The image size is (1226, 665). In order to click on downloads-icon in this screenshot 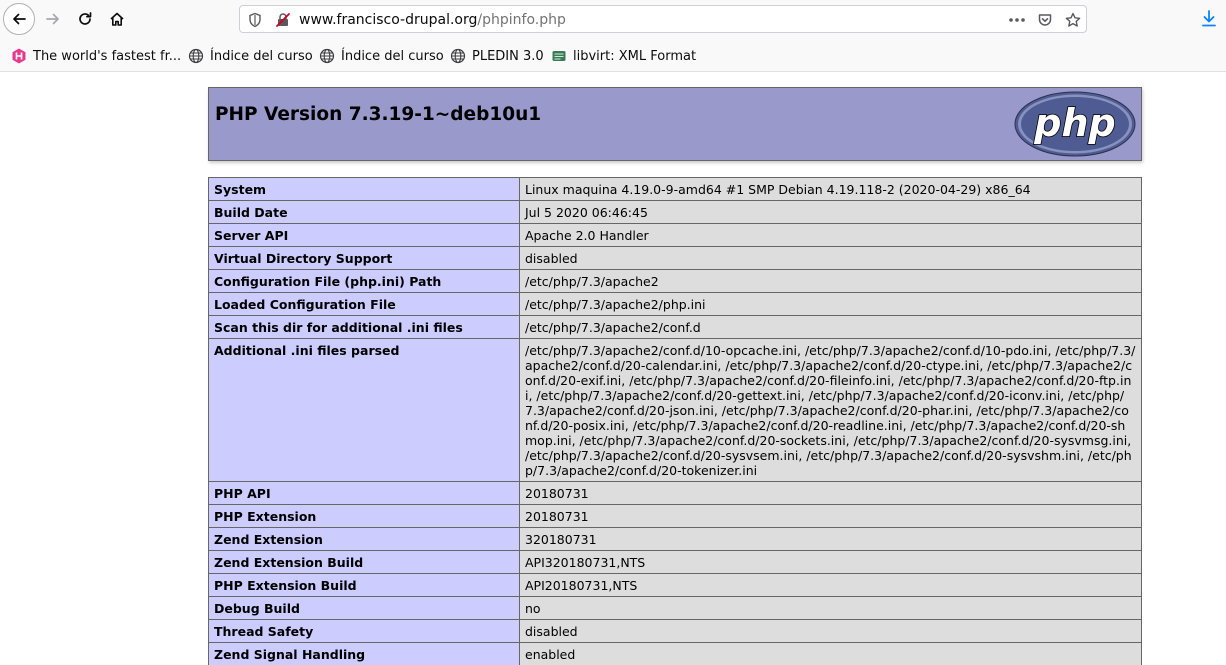, I will do `click(1209, 19)`.